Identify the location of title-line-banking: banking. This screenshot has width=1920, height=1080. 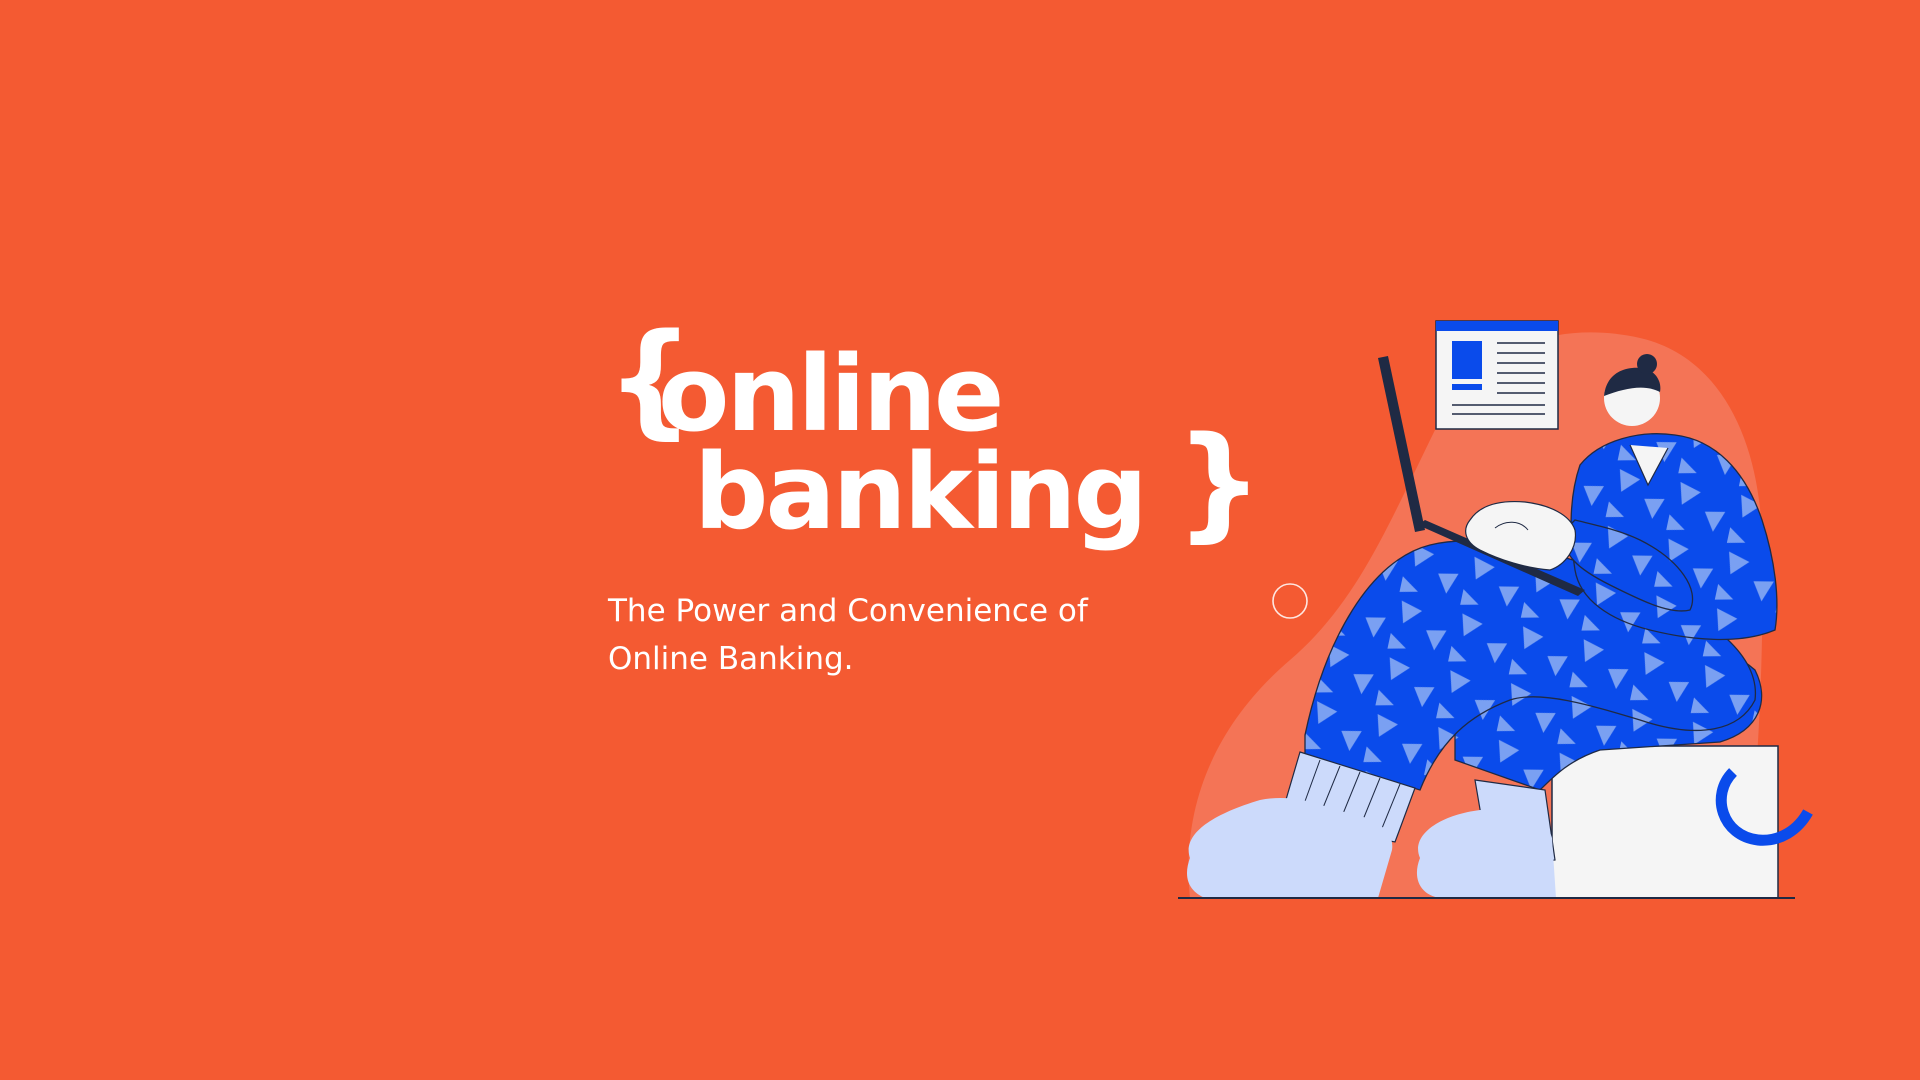
(921, 492).